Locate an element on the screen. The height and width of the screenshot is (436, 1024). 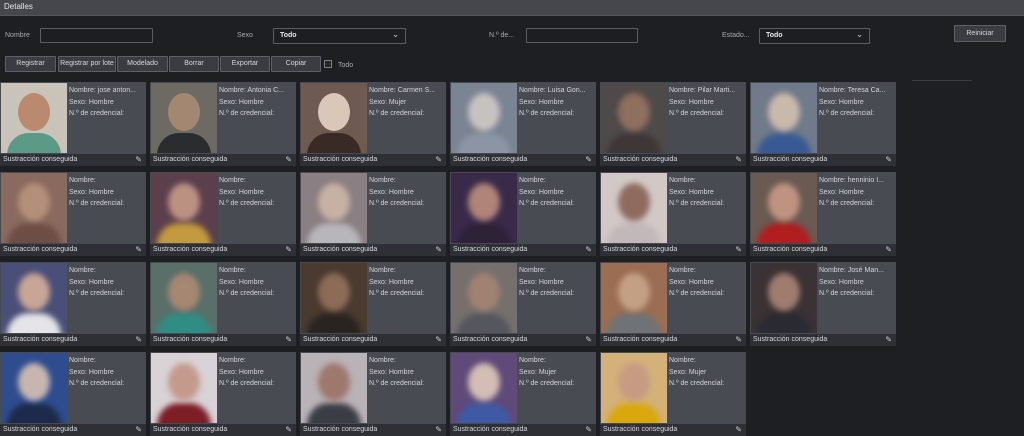
copy-button: Copiar is located at coordinates (296, 64).